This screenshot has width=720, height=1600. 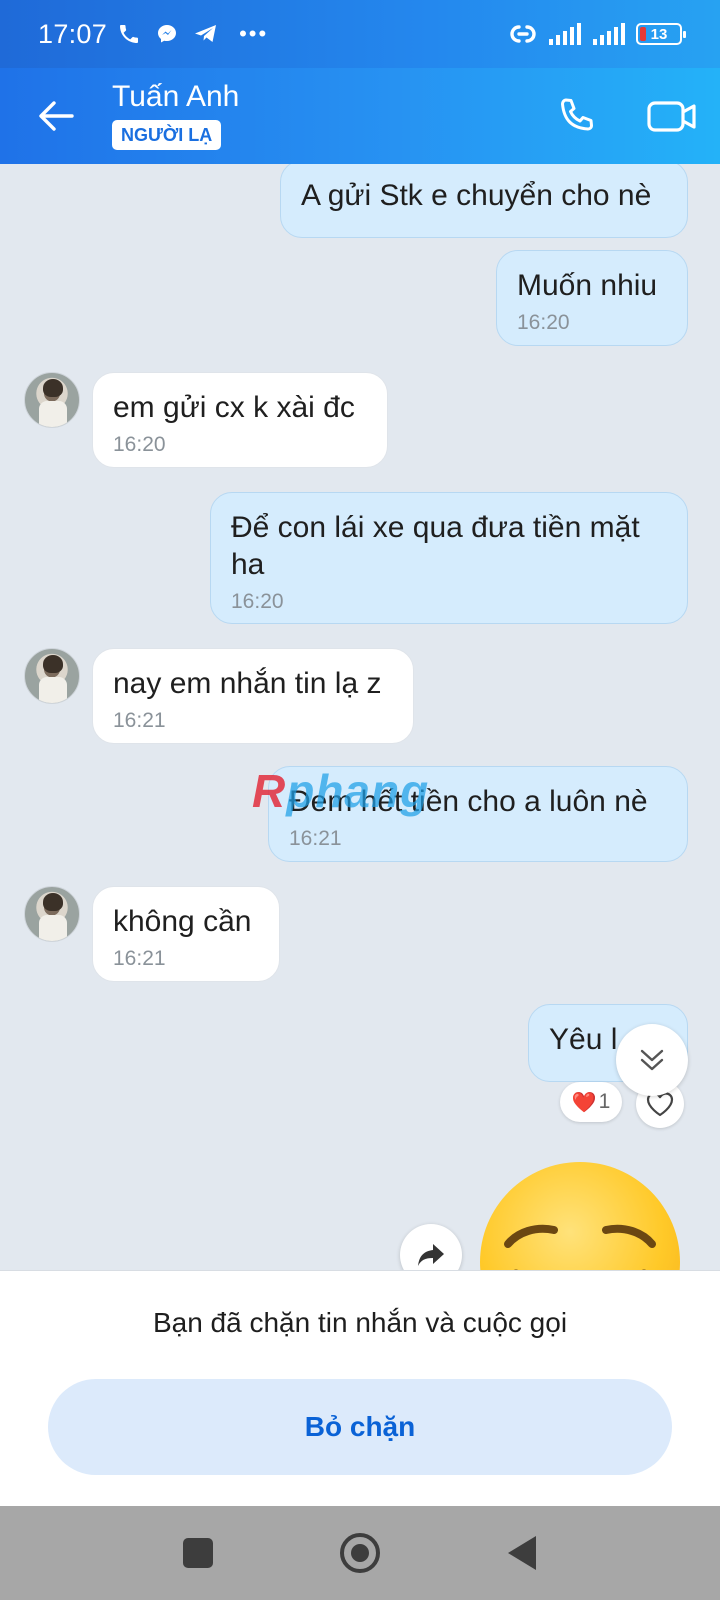 I want to click on blocked-notice: Bạn đã chặn tin nhắn và cuộc gọi, so click(x=360, y=1322).